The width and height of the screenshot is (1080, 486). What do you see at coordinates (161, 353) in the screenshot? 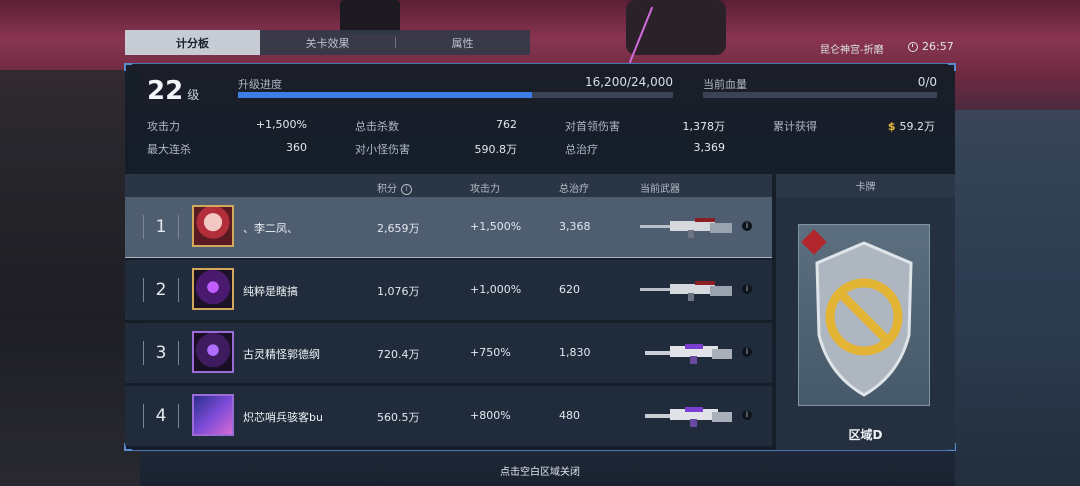
I see `row-rank: 3` at bounding box center [161, 353].